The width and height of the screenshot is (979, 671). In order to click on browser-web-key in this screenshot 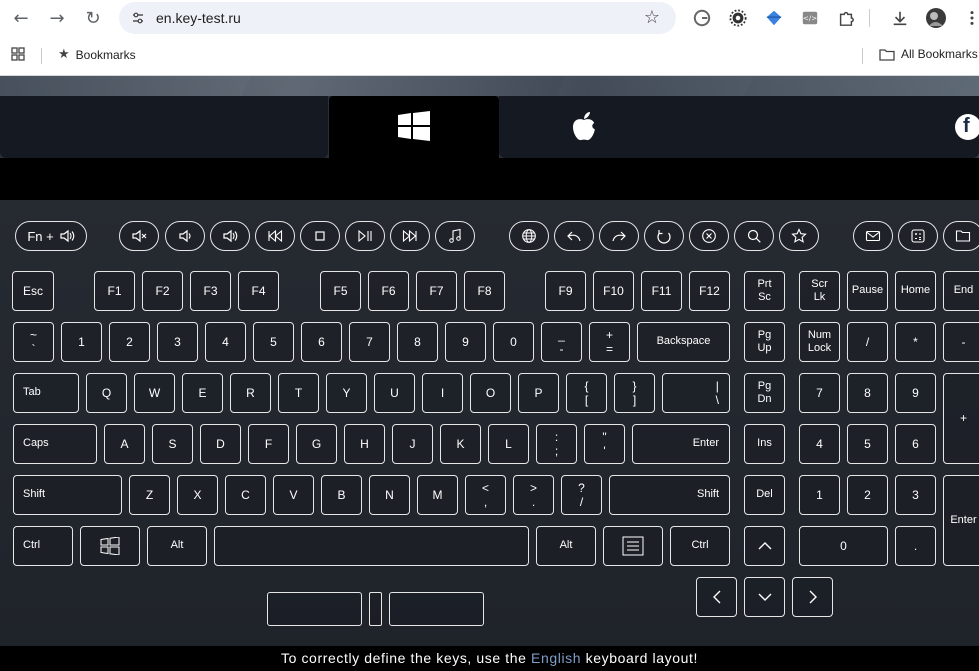, I will do `click(529, 236)`.